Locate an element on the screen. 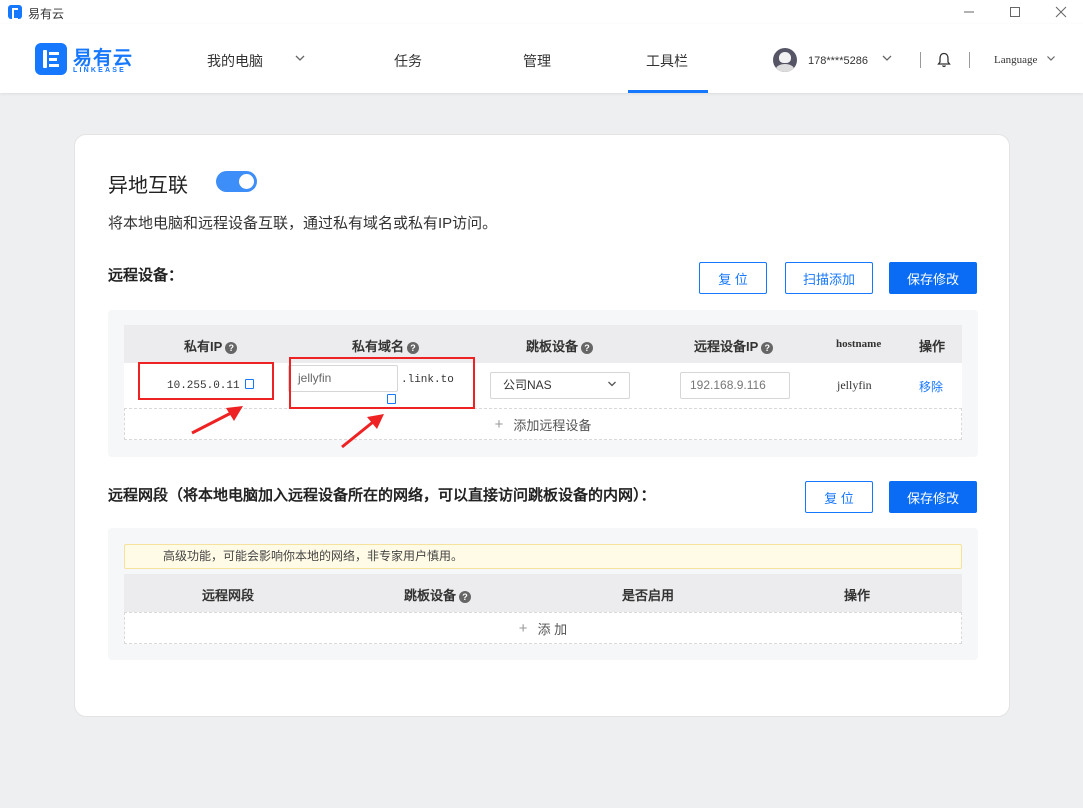 The image size is (1083, 808). nav-item-tasks: 任务 is located at coordinates (408, 61).